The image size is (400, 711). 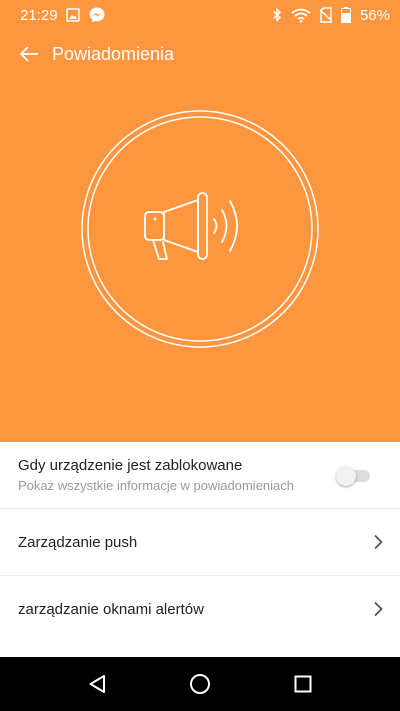 What do you see at coordinates (374, 15) in the screenshot?
I see `battery-percent: 56%` at bounding box center [374, 15].